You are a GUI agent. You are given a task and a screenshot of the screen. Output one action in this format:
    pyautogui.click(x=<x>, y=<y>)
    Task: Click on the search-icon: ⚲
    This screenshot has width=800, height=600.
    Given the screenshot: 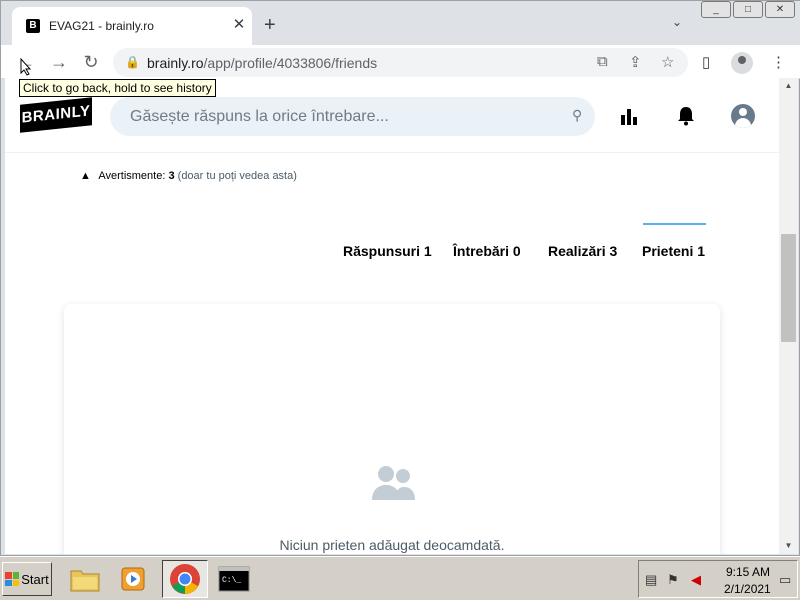 What is the action you would take?
    pyautogui.click(x=577, y=115)
    